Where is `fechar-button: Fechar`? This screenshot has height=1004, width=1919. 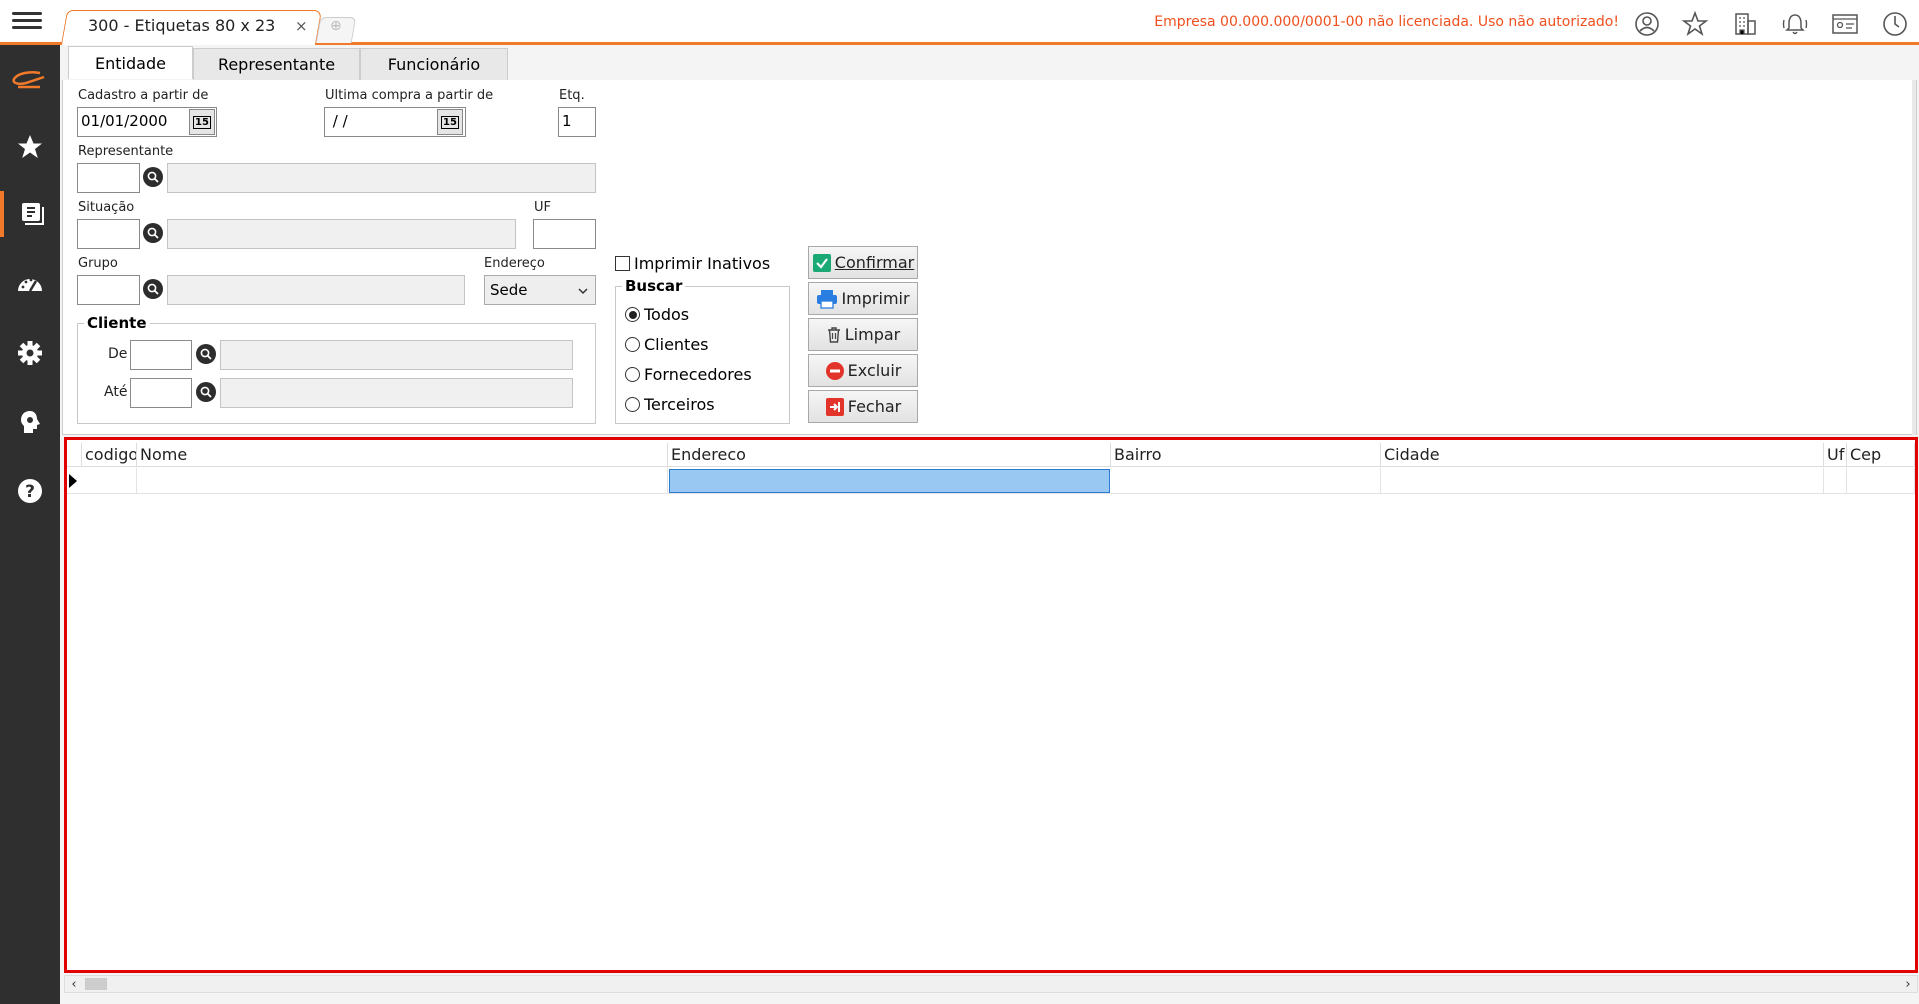 fechar-button: Fechar is located at coordinates (863, 406).